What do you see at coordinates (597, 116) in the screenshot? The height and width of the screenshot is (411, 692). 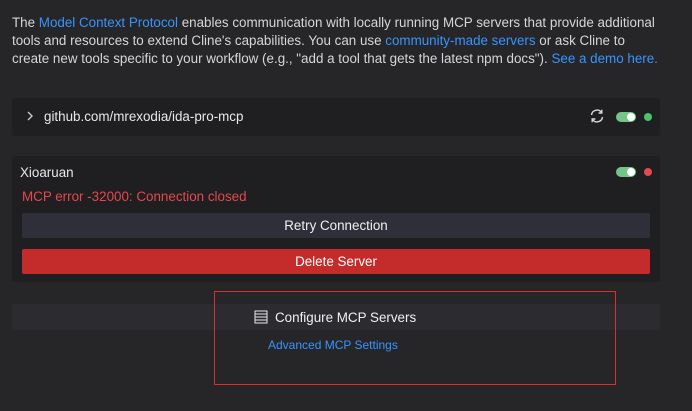 I see `refresh-icon` at bounding box center [597, 116].